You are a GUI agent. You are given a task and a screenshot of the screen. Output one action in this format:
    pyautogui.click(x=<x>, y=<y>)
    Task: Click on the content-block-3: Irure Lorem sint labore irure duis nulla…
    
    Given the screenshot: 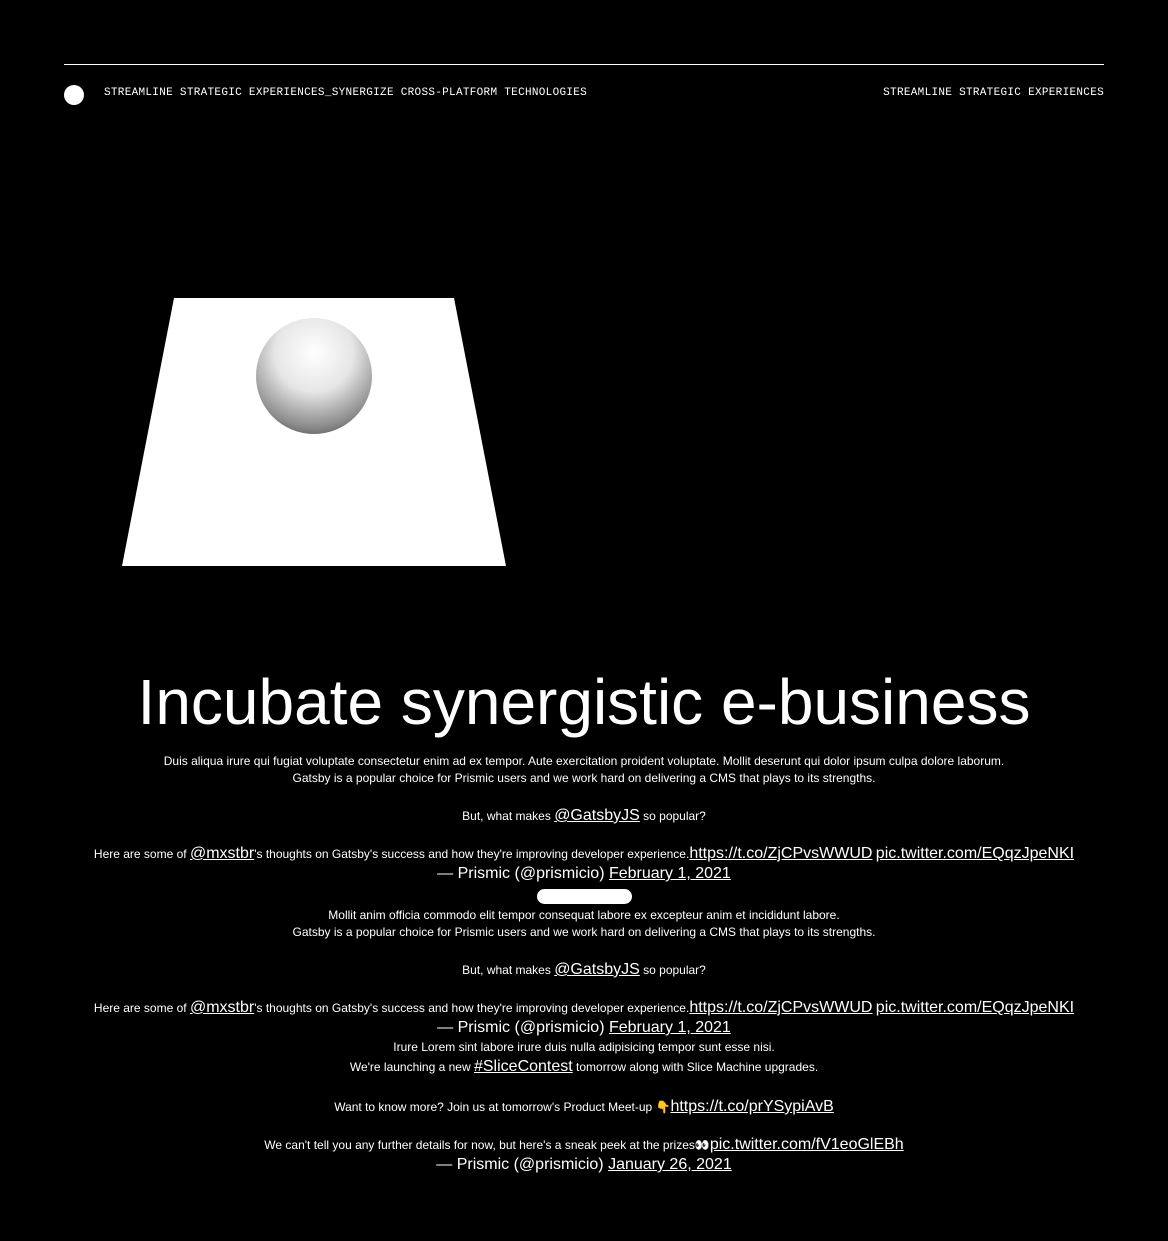 What is the action you would take?
    pyautogui.click(x=584, y=1107)
    